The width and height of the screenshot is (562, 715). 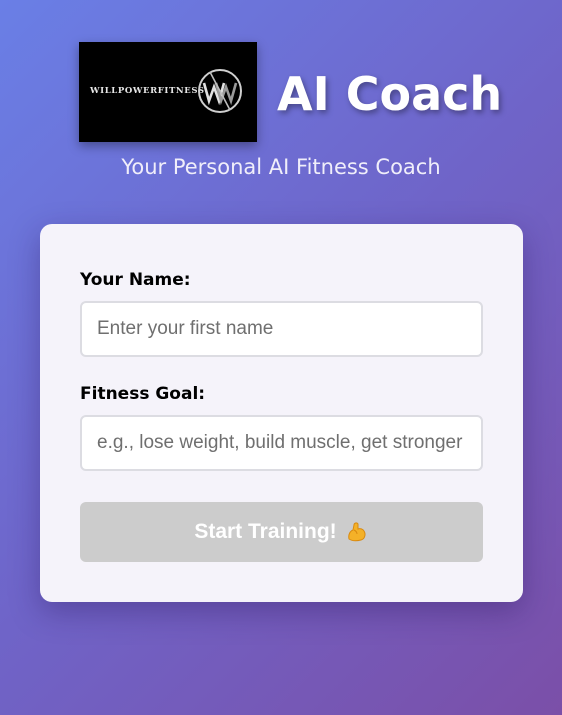 What do you see at coordinates (147, 91) in the screenshot?
I see `logo-wordmark: WILLPOWERFITNESS` at bounding box center [147, 91].